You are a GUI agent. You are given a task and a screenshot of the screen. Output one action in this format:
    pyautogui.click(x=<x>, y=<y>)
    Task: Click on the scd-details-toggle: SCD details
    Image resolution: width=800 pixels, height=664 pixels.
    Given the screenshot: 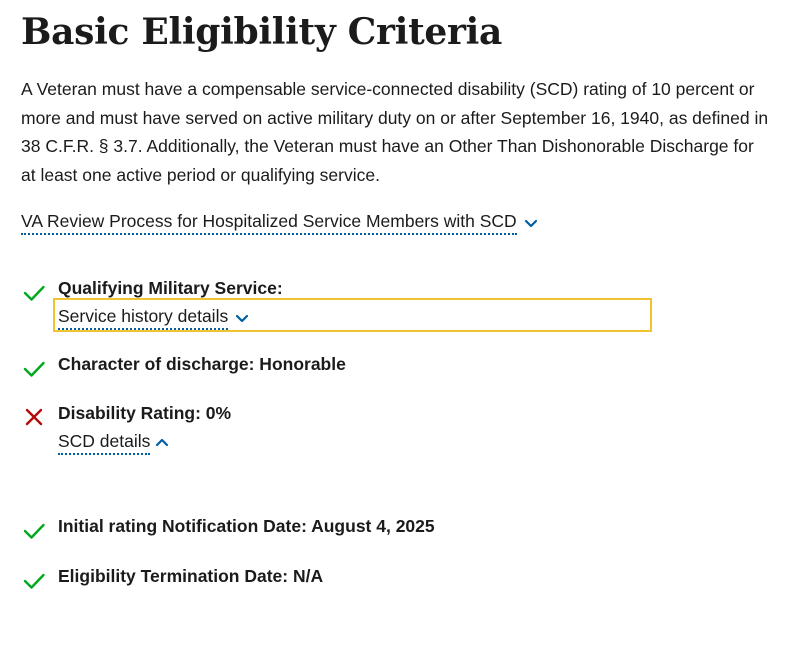 What is the action you would take?
    pyautogui.click(x=114, y=442)
    